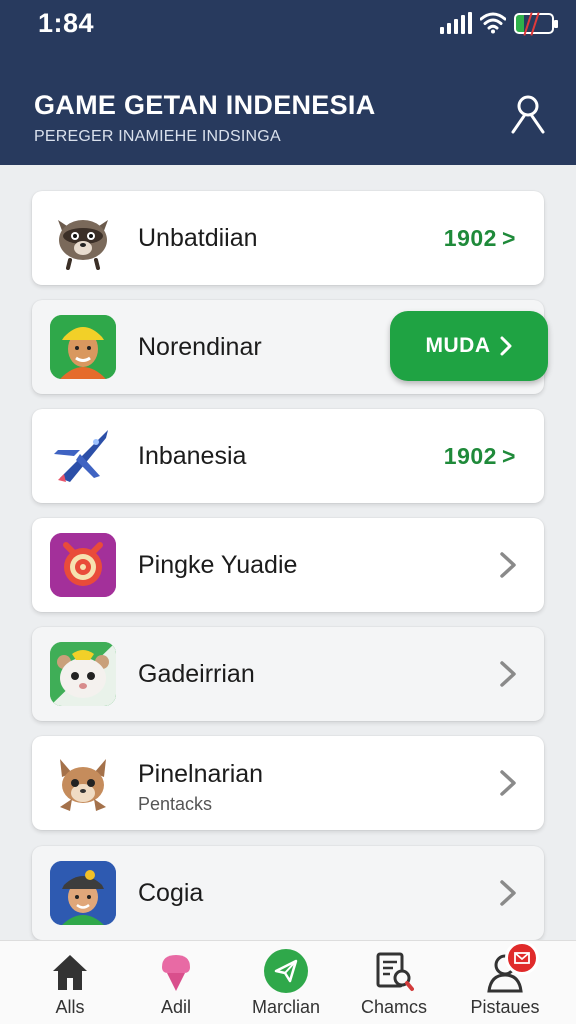 This screenshot has width=576, height=1024. I want to click on mail-icon, so click(522, 958).